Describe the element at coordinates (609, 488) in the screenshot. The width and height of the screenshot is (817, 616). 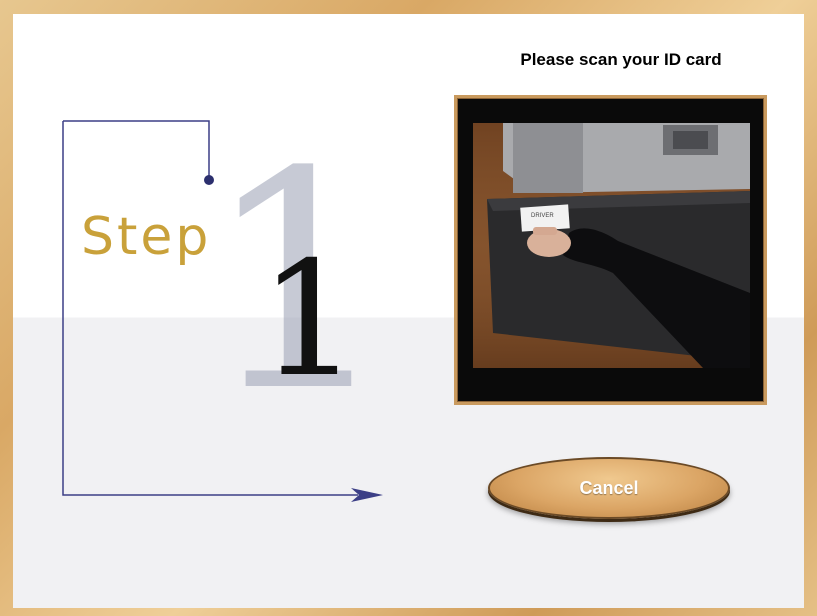
I see `cancel-button: Cancel` at that location.